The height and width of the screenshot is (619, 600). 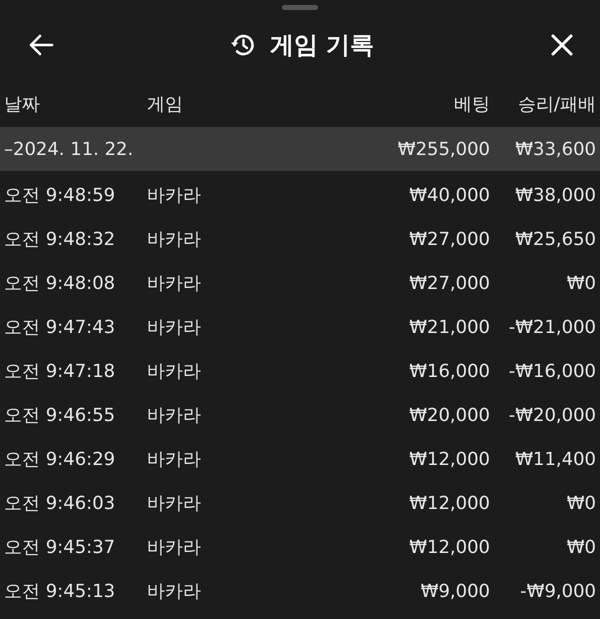 What do you see at coordinates (471, 104) in the screenshot?
I see `column-header: 베팅` at bounding box center [471, 104].